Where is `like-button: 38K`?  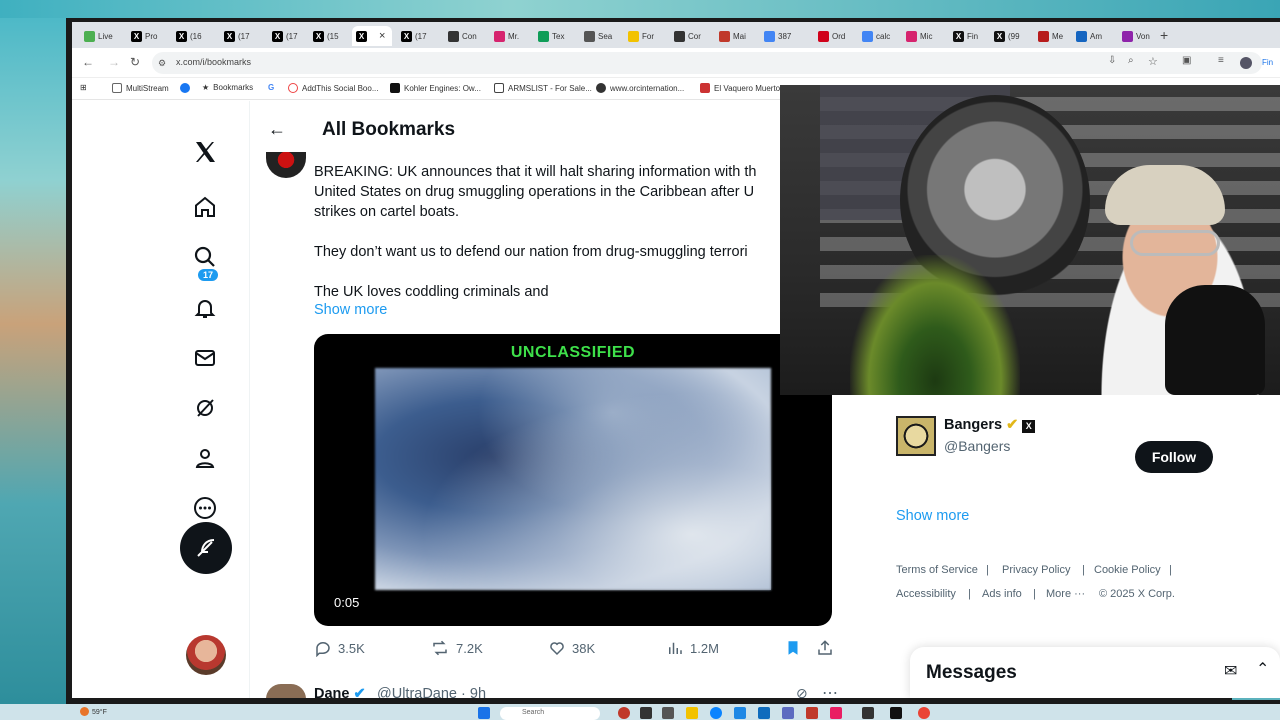 like-button: 38K is located at coordinates (571, 648).